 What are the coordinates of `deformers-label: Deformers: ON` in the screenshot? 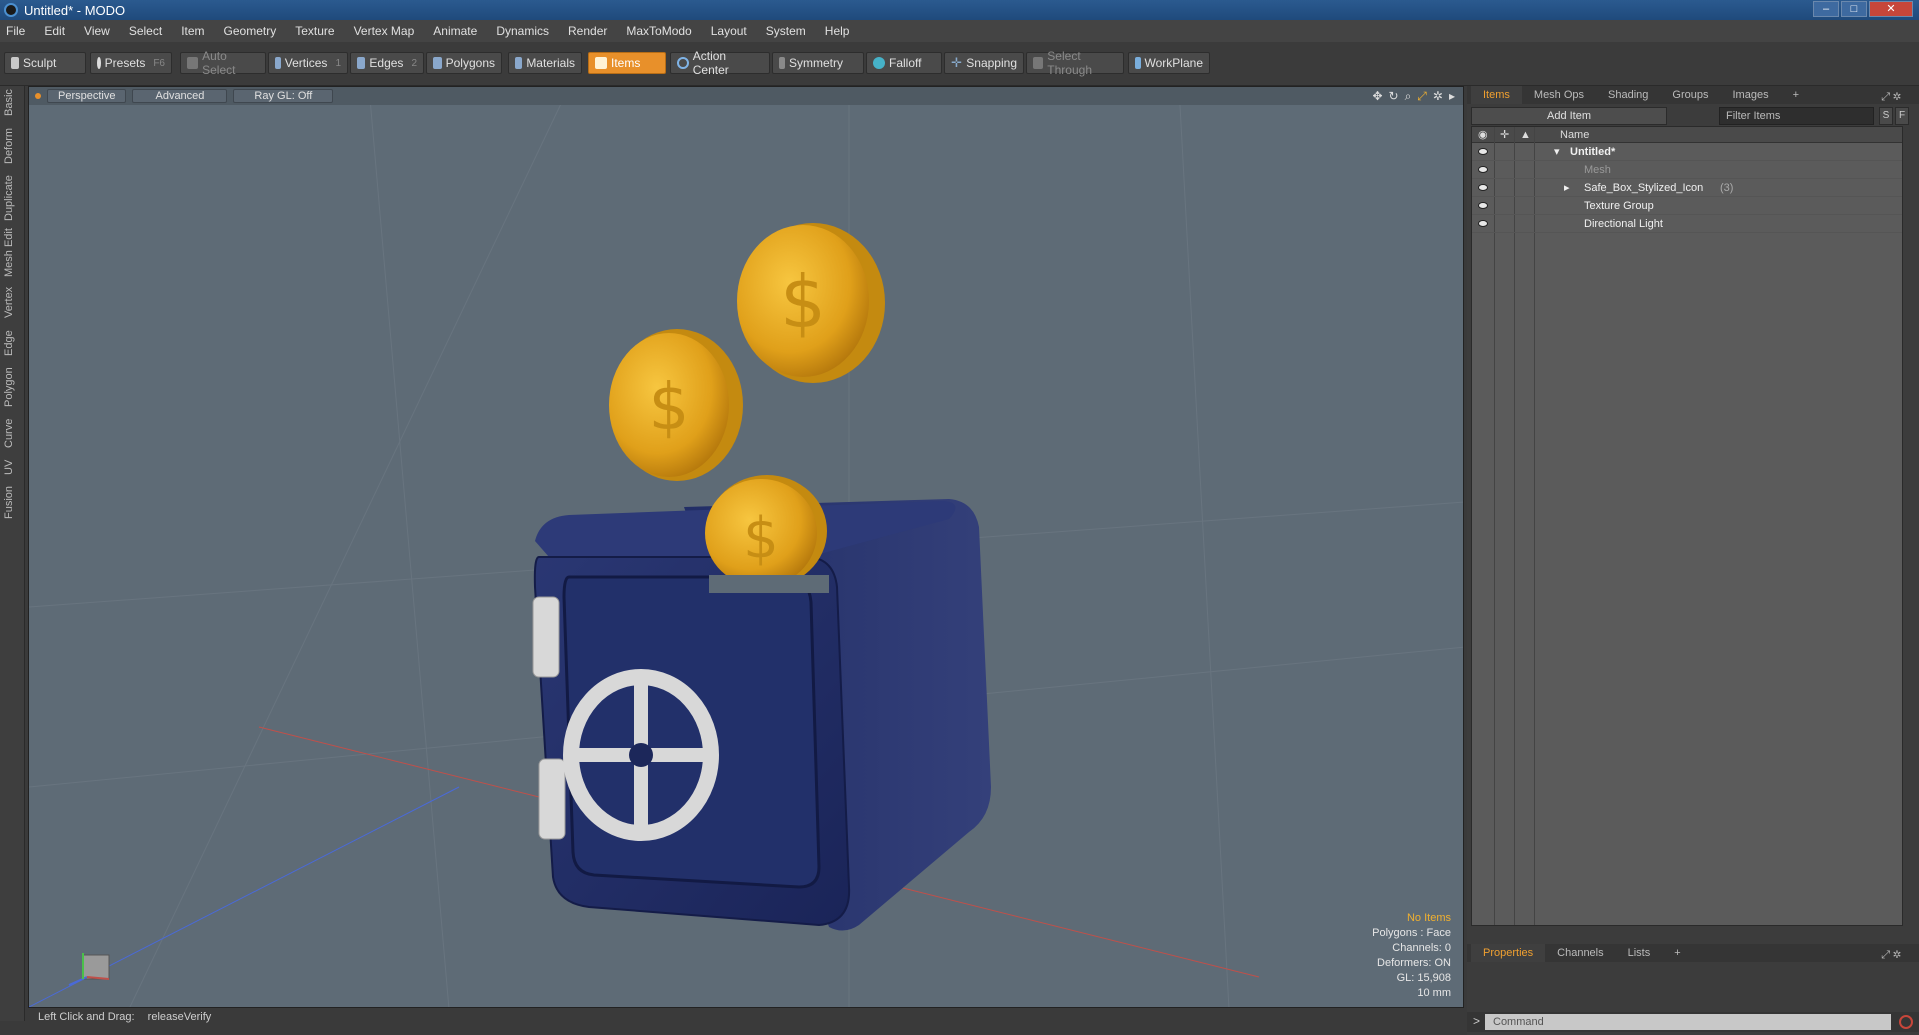 It's located at (1414, 963).